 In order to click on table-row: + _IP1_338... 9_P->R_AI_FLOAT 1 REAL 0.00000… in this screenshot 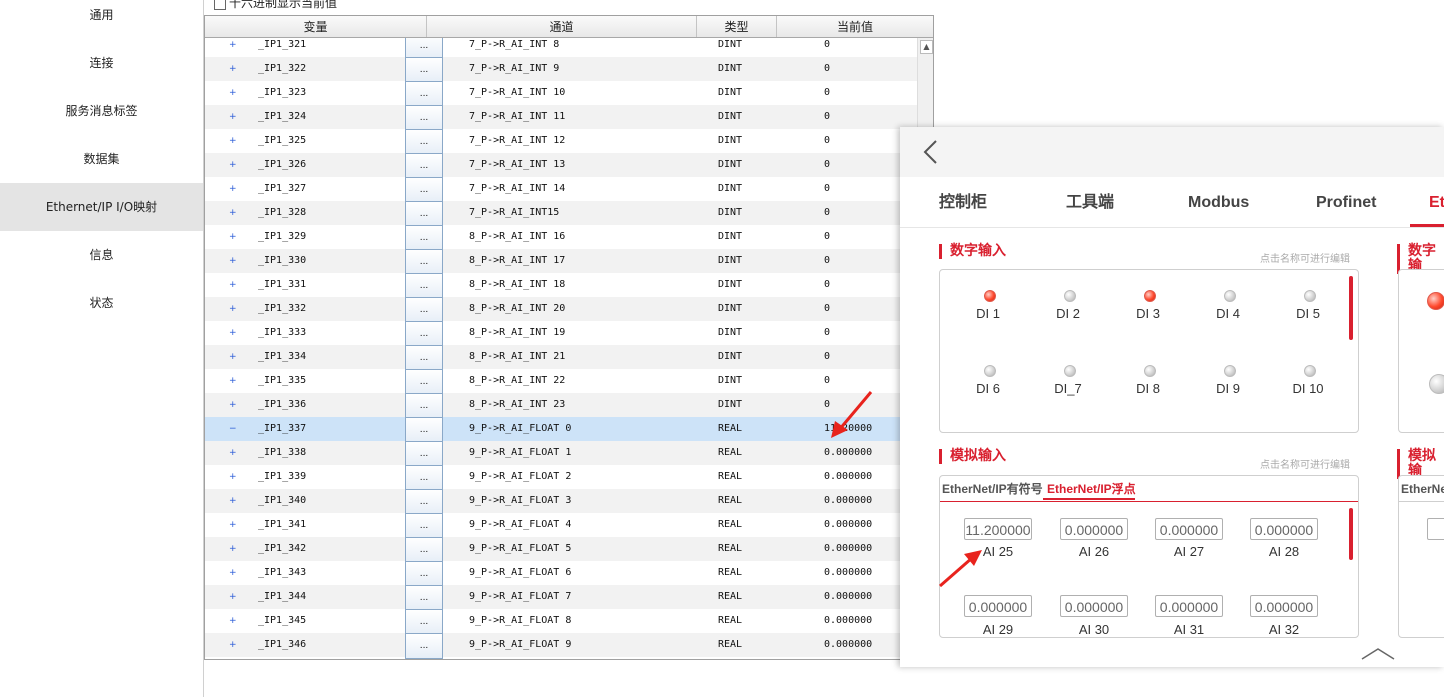, I will do `click(561, 454)`.